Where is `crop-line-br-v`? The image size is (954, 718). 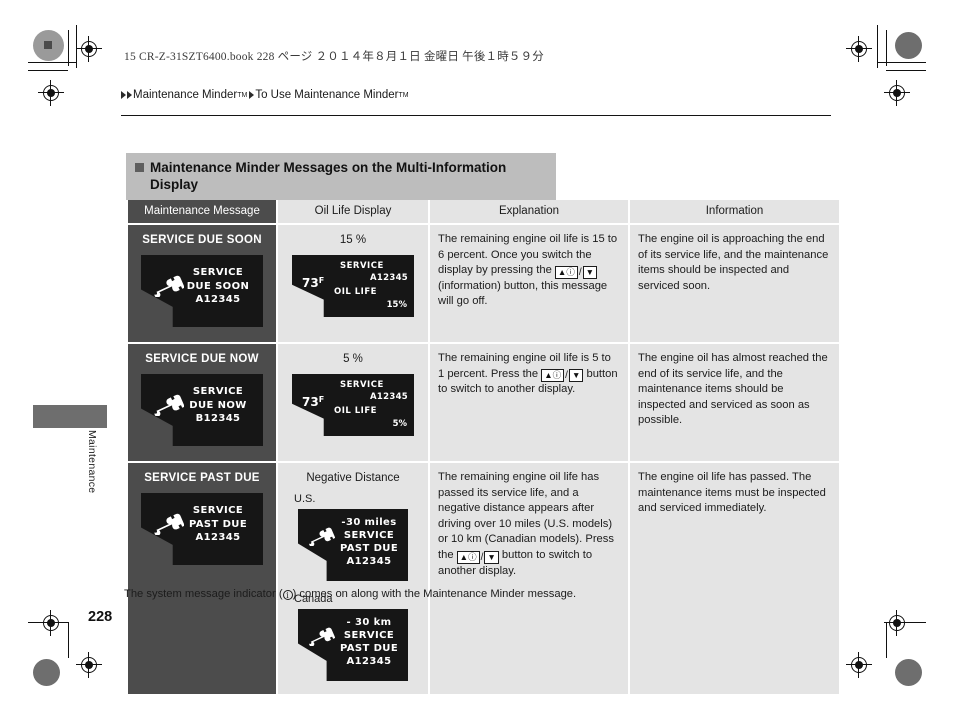
crop-line-br-v is located at coordinates (886, 640).